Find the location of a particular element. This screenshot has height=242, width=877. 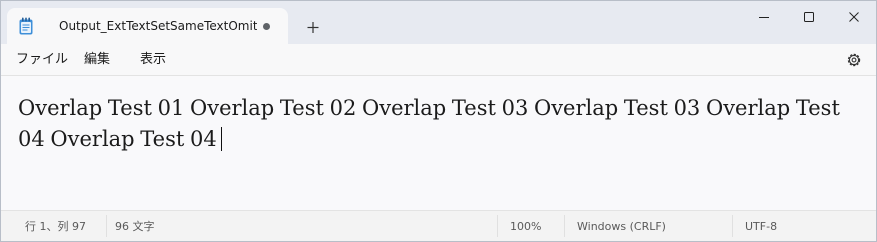

cursor-position: 行 1、列 97 is located at coordinates (55, 226).